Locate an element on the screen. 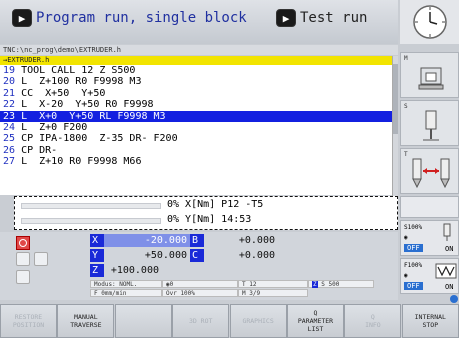  program-line: 27 L Z+10 R0 F9998 M66 is located at coordinates (196, 161).